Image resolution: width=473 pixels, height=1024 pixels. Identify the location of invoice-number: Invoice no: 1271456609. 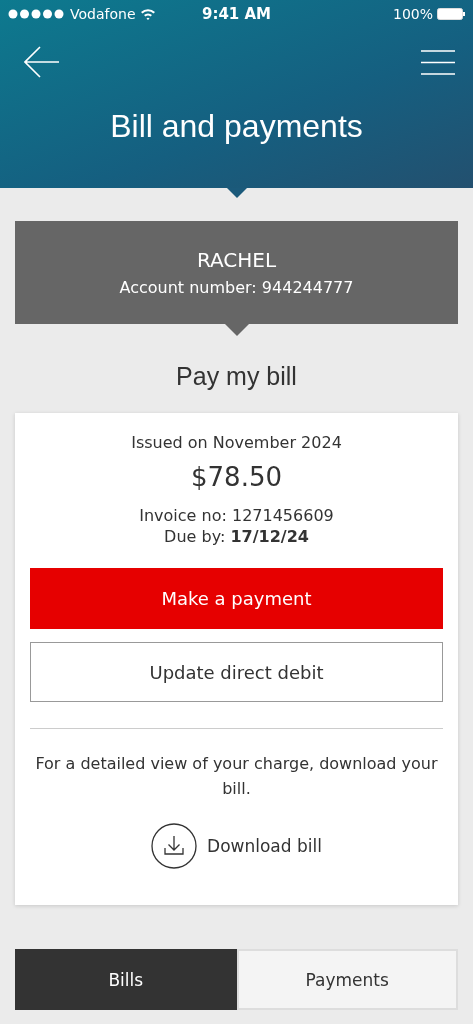
(236, 515).